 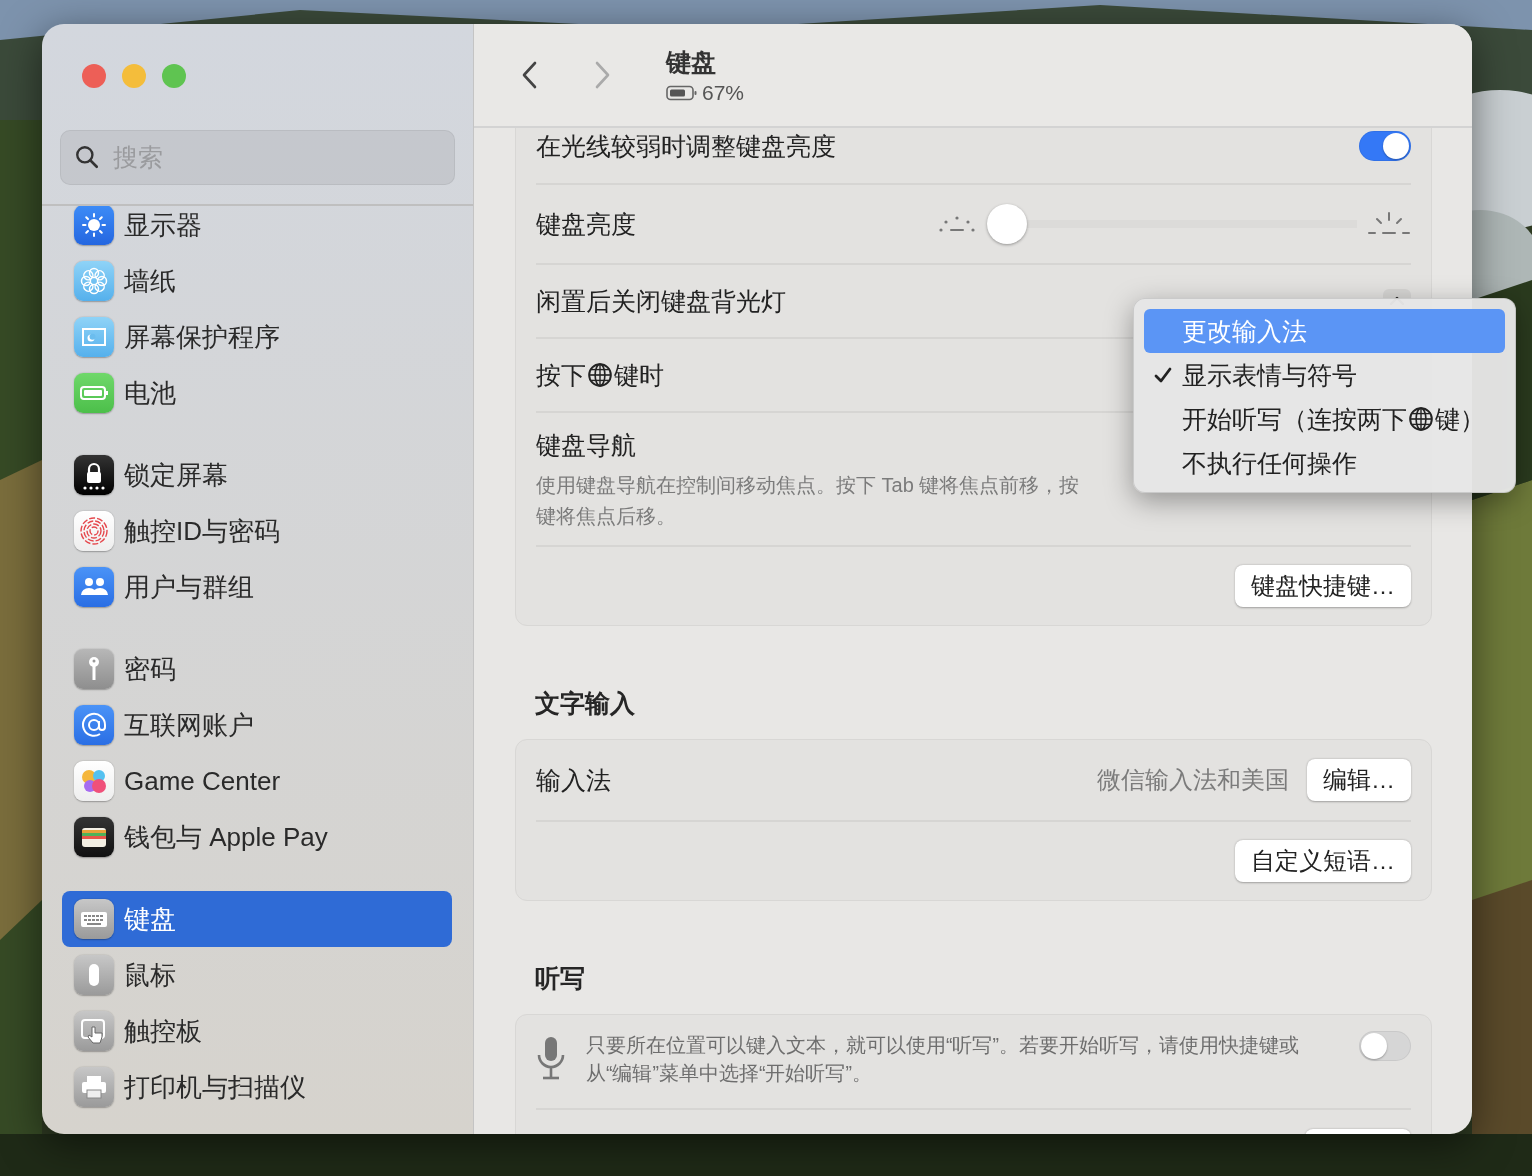 What do you see at coordinates (723, 92) in the screenshot?
I see `battery-percentage: 67%` at bounding box center [723, 92].